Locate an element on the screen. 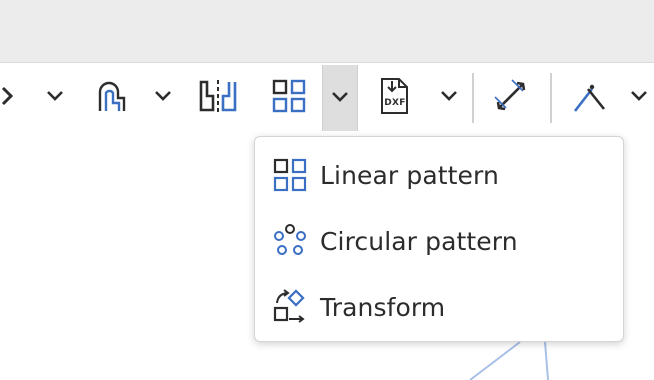  offset-sketch-icon is located at coordinates (112, 96).